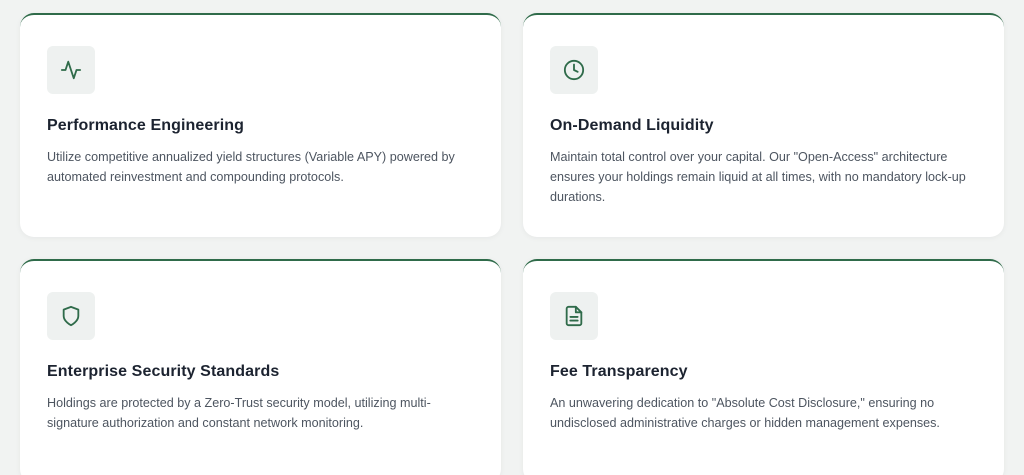 The width and height of the screenshot is (1024, 475). What do you see at coordinates (632, 125) in the screenshot?
I see `card-title: On-Demand Liquidity` at bounding box center [632, 125].